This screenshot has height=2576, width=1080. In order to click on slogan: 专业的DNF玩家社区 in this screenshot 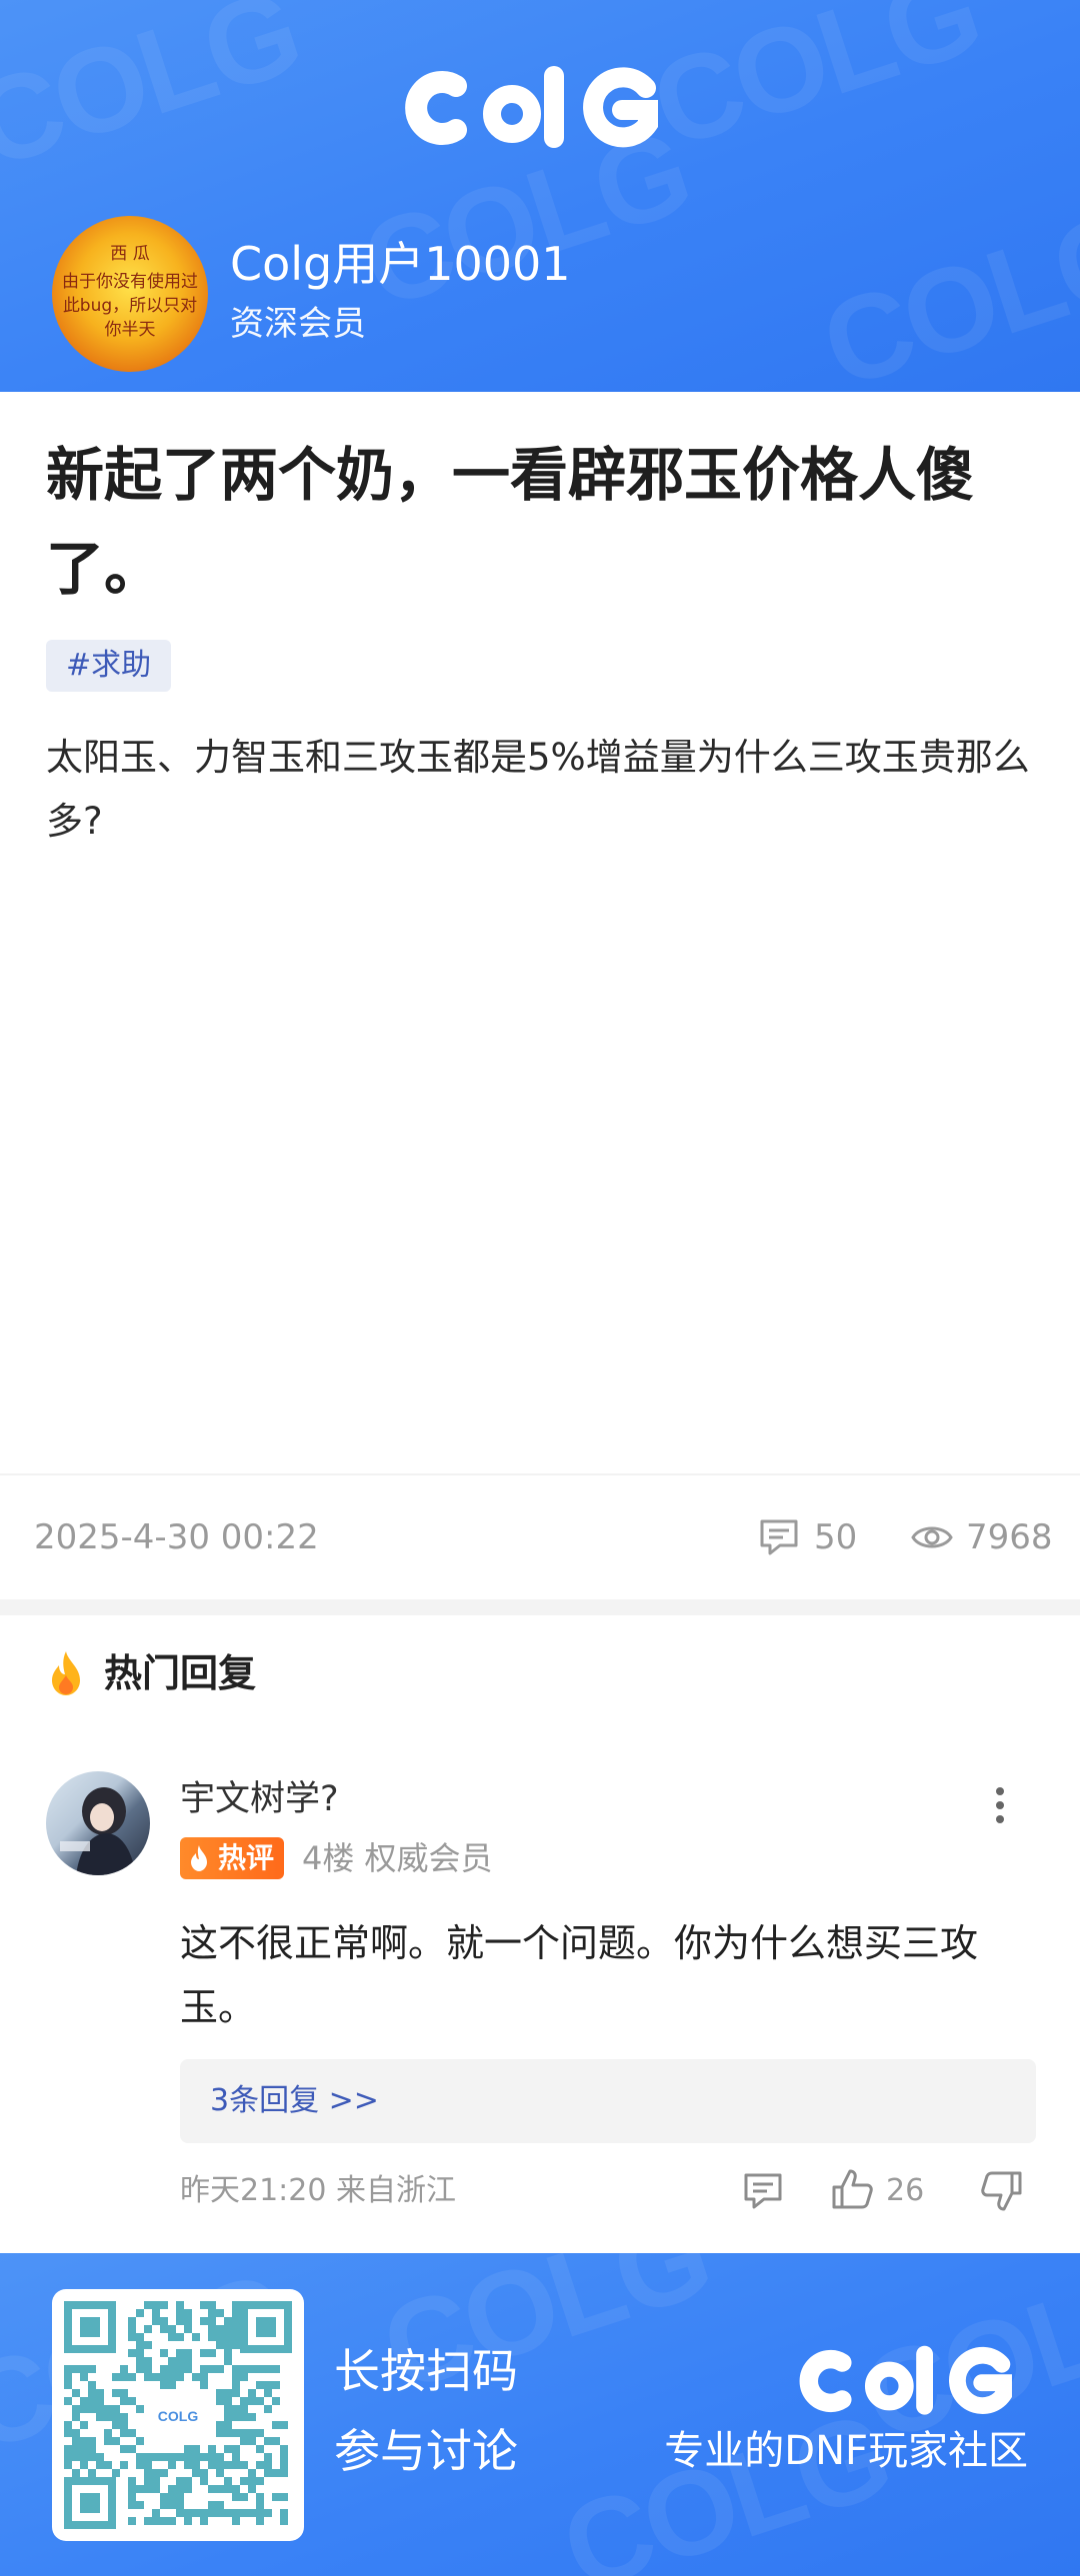, I will do `click(846, 2451)`.